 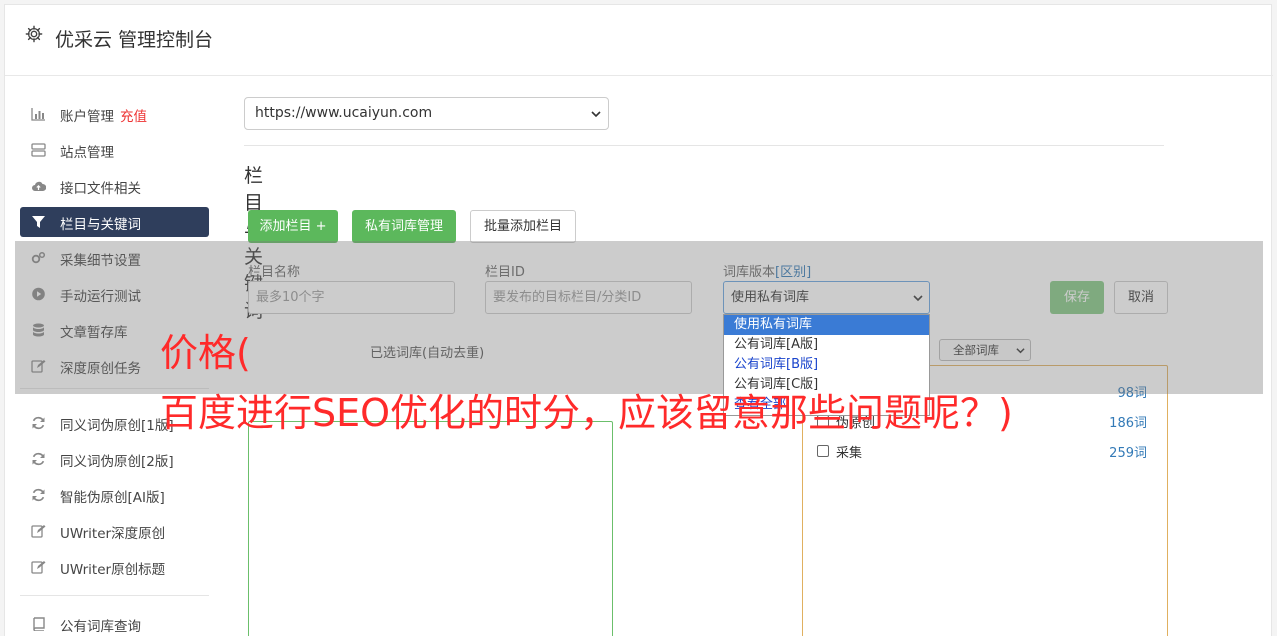 What do you see at coordinates (293, 226) in the screenshot?
I see `add-column-button: 添加栏目 +` at bounding box center [293, 226].